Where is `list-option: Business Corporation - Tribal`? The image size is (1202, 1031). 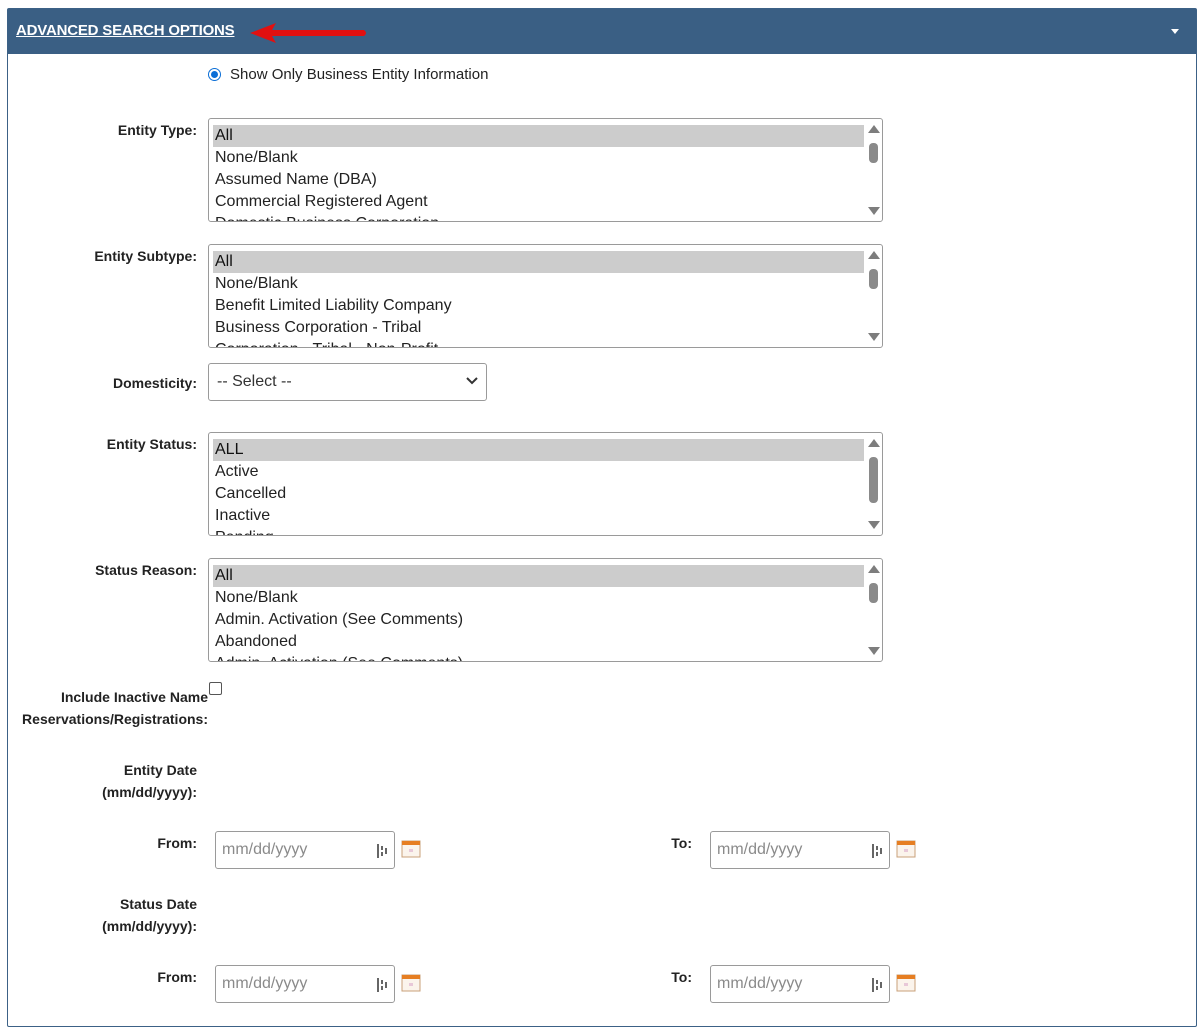
list-option: Business Corporation - Tribal is located at coordinates (538, 328).